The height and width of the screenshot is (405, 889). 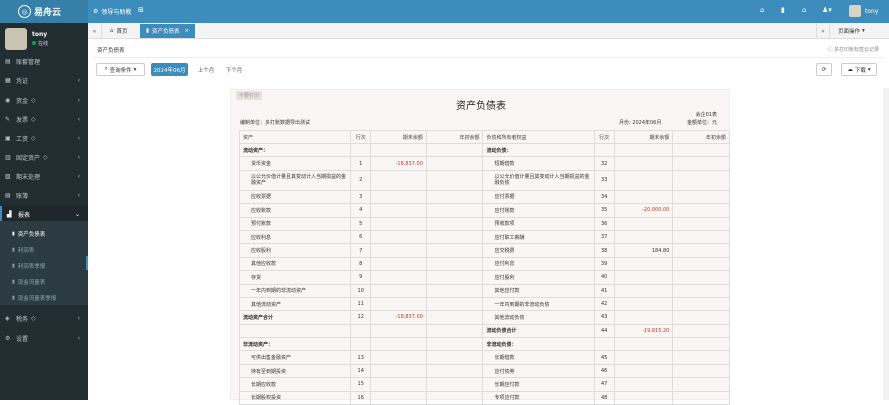 What do you see at coordinates (295, 237) in the screenshot?
I see `table-cell: 应收利息` at bounding box center [295, 237].